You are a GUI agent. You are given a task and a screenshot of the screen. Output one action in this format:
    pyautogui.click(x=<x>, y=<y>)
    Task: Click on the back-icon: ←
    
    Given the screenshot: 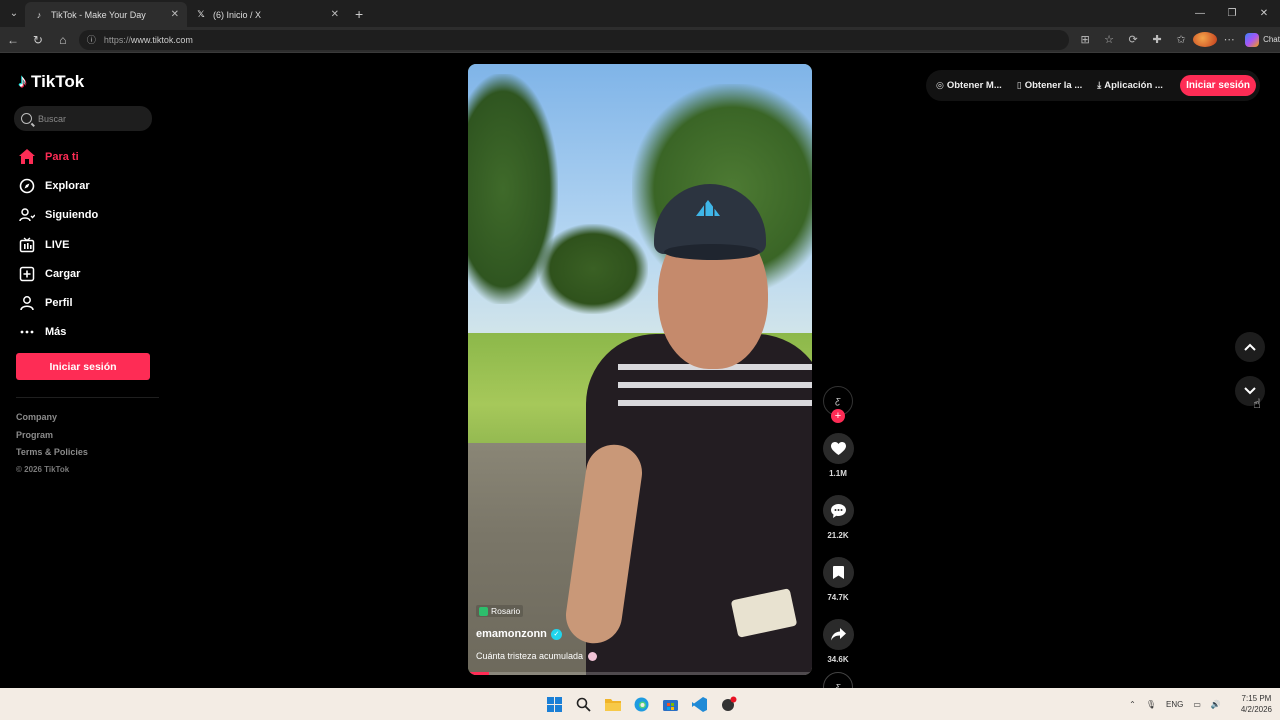 What is the action you would take?
    pyautogui.click(x=13, y=40)
    